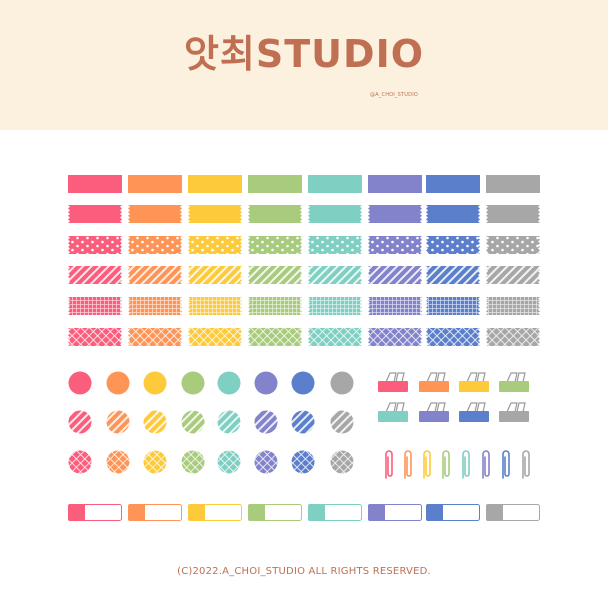  I want to click on washi-tape-cross-hatch-green, so click(275, 337).